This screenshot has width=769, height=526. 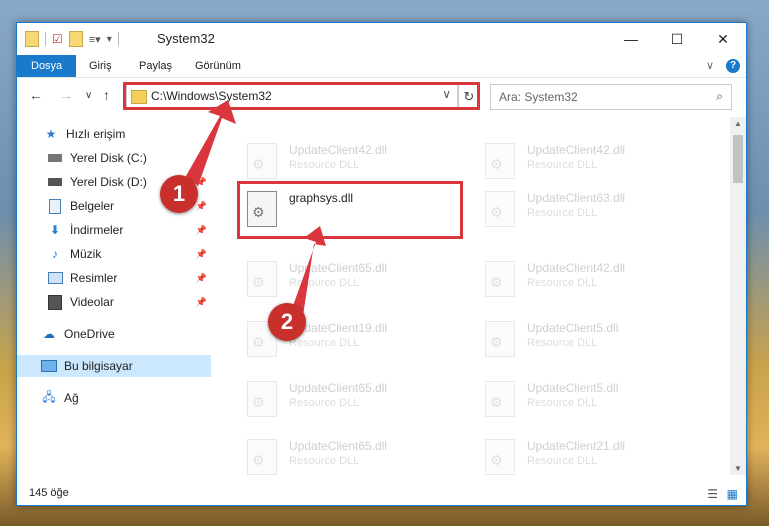 I want to click on item-count: 145 öğe, so click(x=49, y=493).